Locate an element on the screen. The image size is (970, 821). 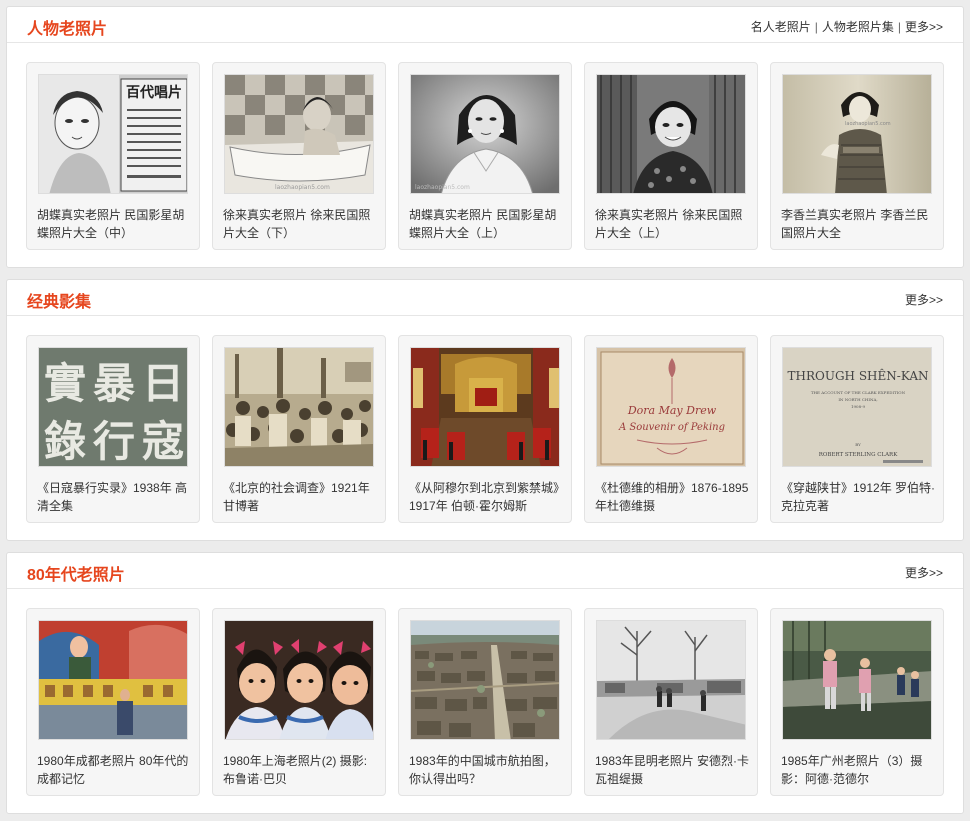
section-title: 80年代老照片 is located at coordinates (76, 575).